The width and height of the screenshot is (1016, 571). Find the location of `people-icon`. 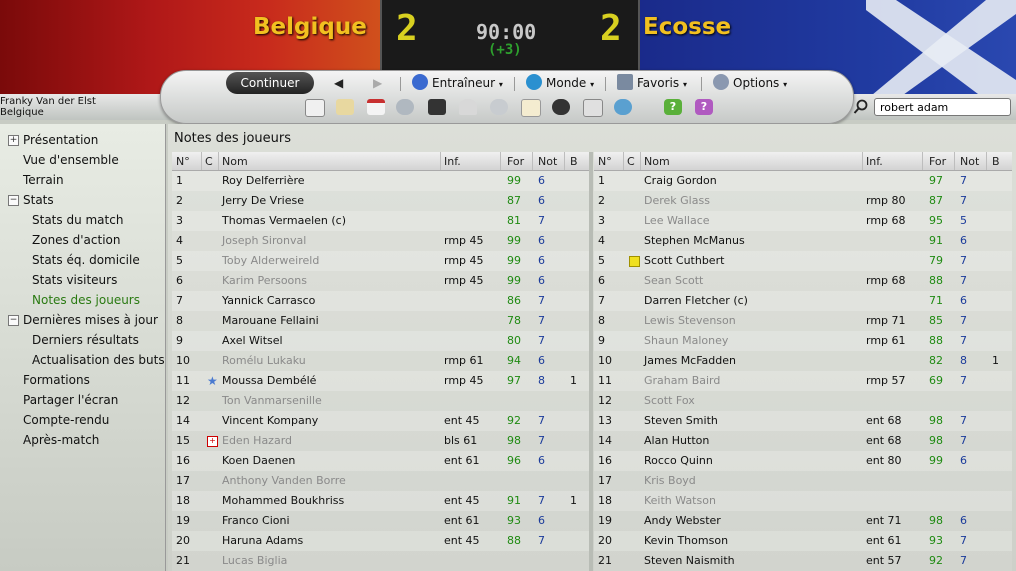

people-icon is located at coordinates (405, 107).